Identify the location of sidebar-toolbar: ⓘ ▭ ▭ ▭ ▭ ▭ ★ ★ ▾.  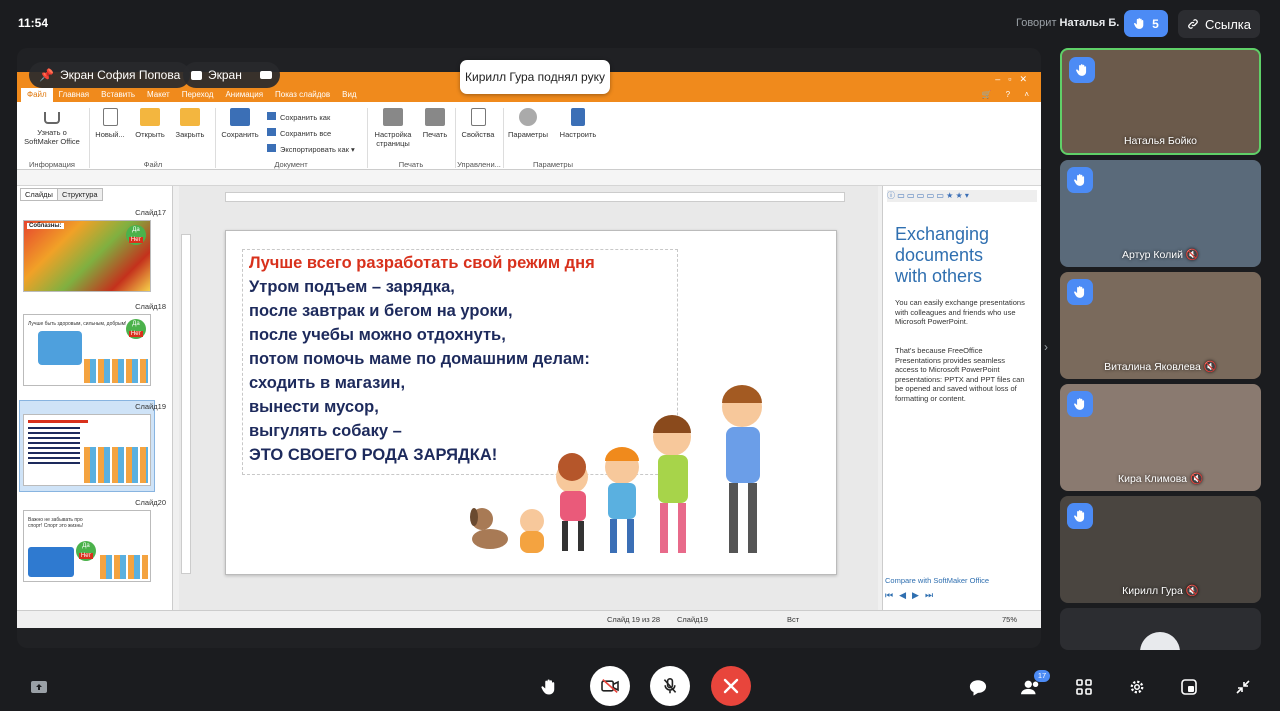
(962, 196).